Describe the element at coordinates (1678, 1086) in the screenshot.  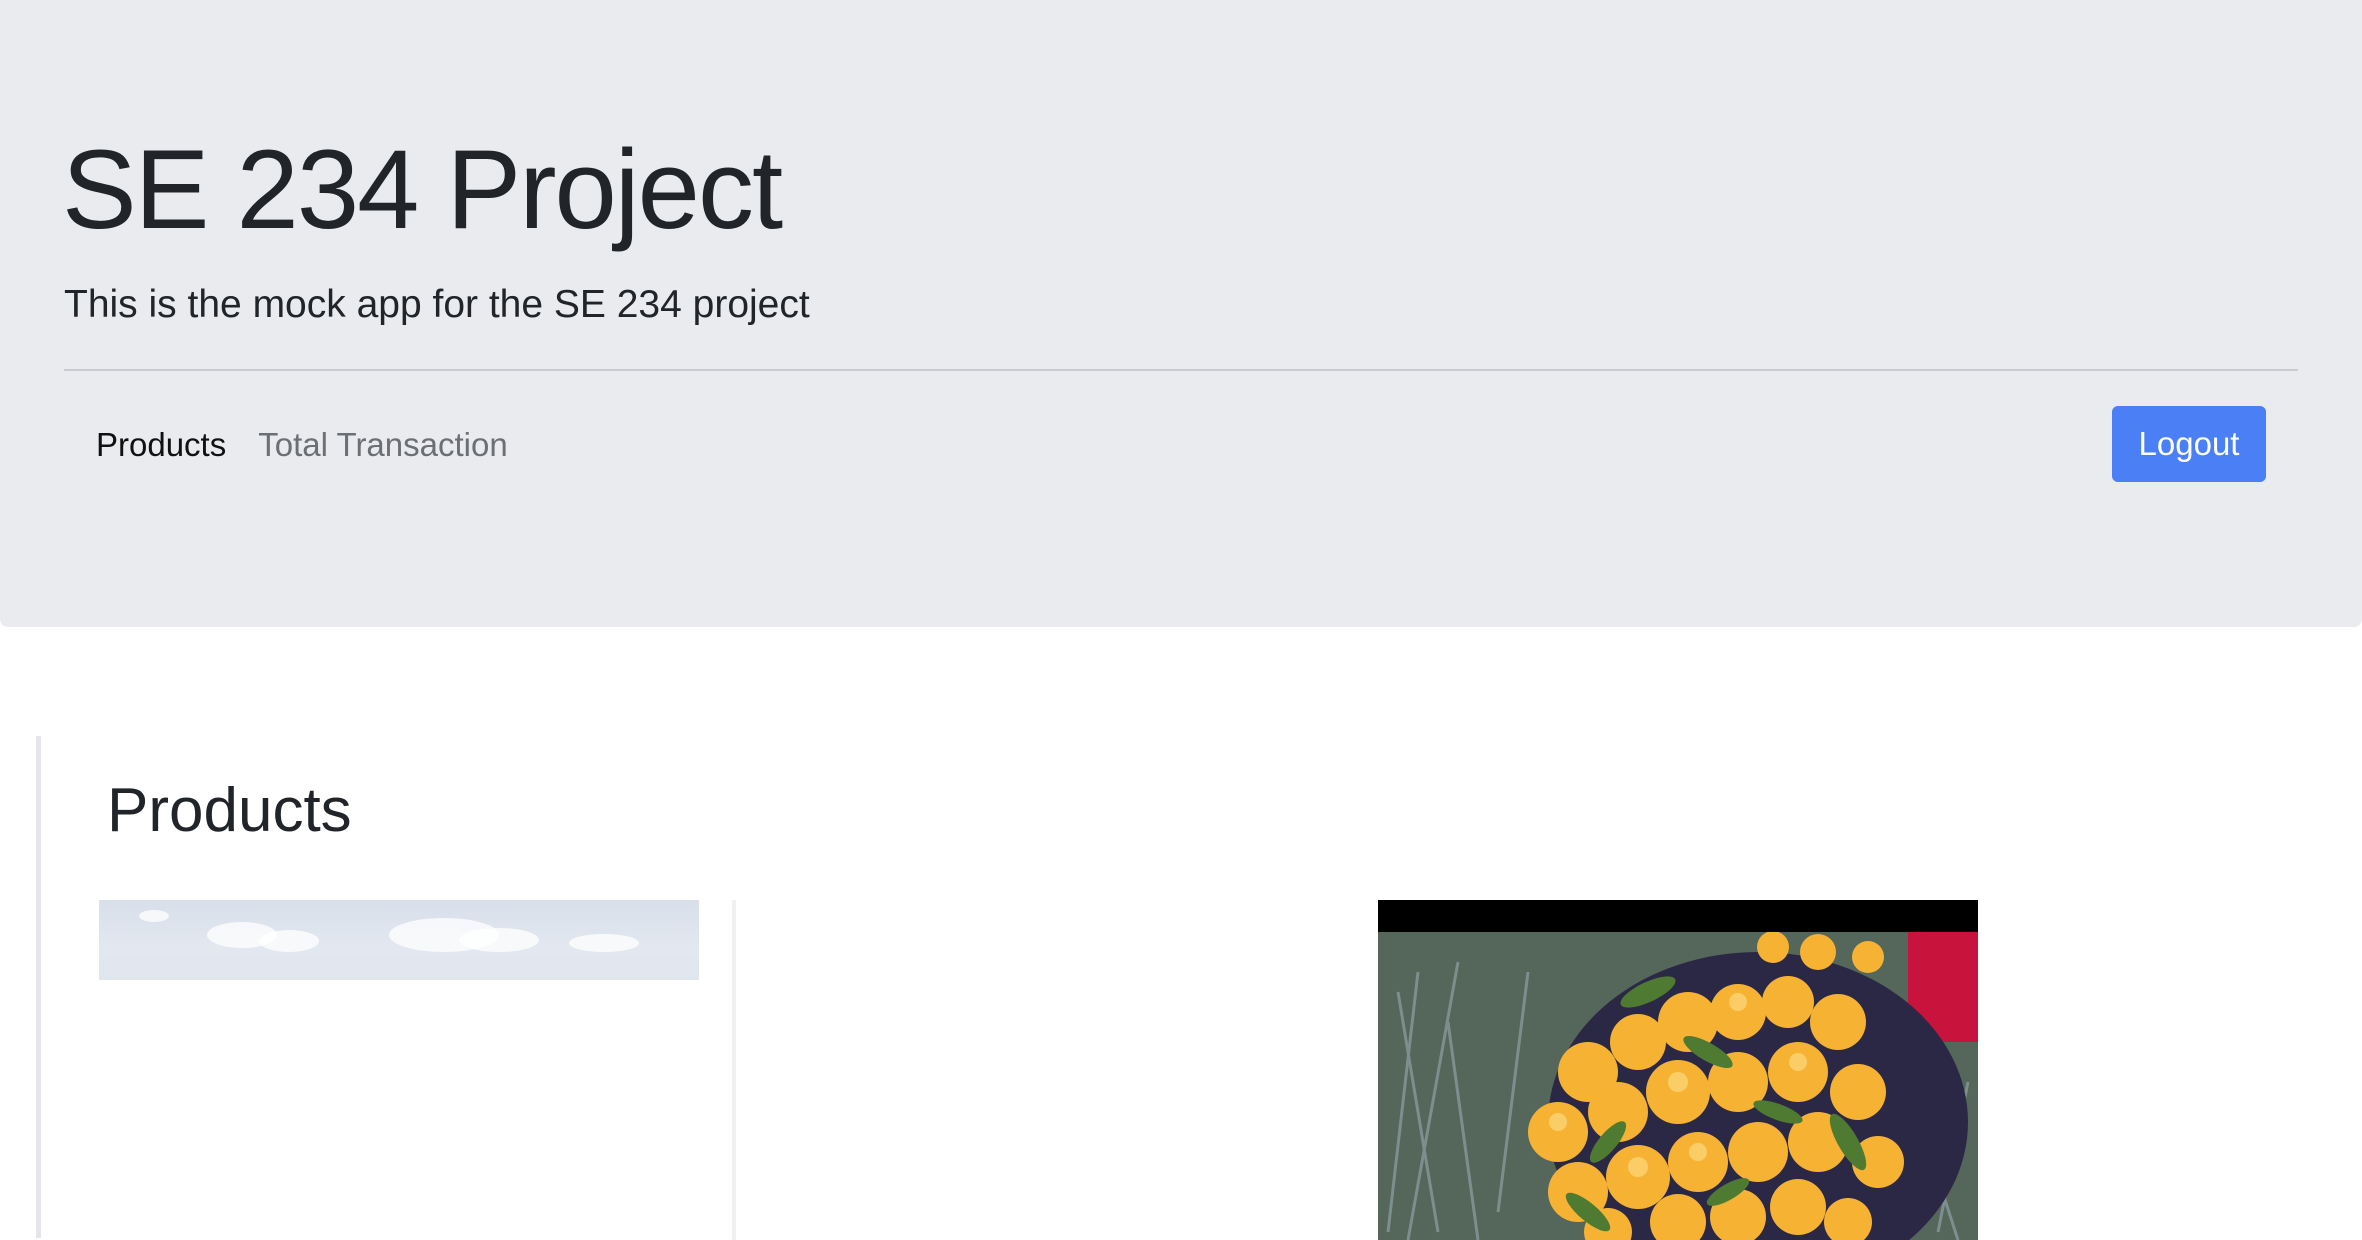
I see `product-image-oranges` at that location.